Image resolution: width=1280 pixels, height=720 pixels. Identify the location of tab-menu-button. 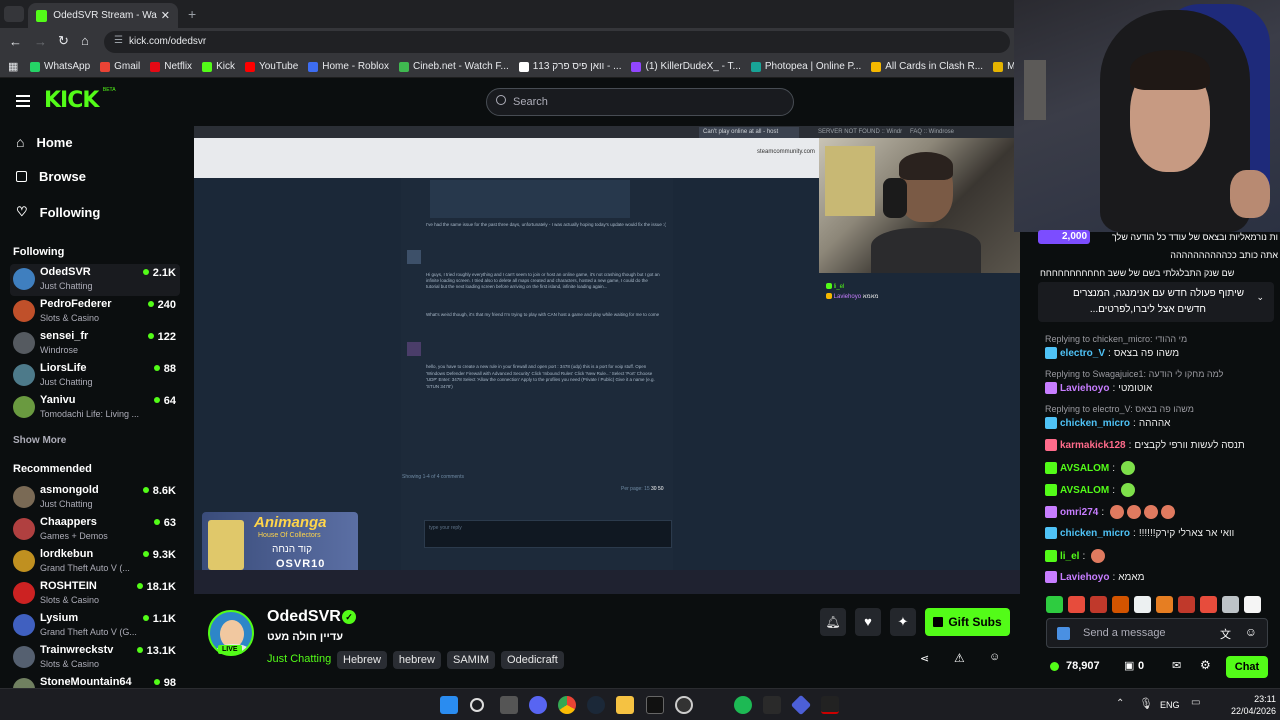
(14, 14).